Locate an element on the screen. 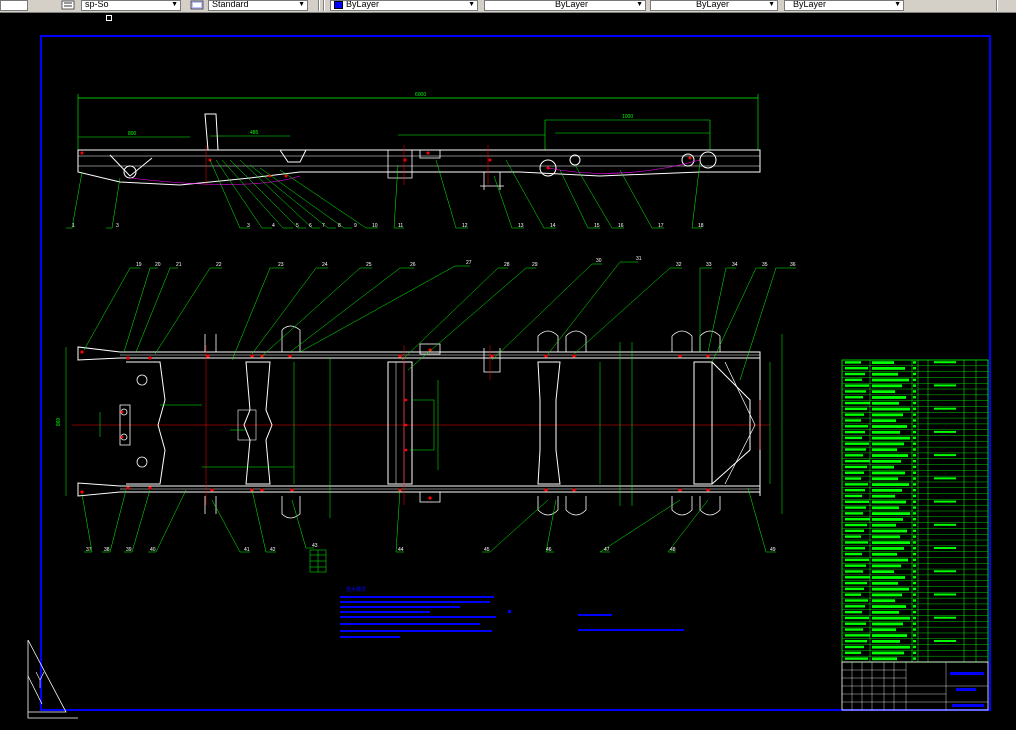 This screenshot has width=1016, height=730. linetype-icon is located at coordinates (68, 5).